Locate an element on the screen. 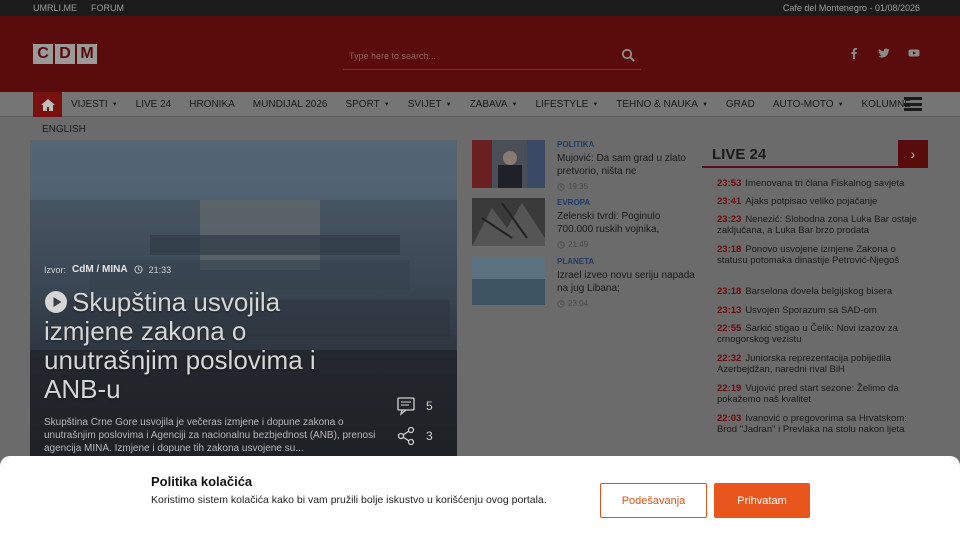  article-time: 21:49 is located at coordinates (572, 244).